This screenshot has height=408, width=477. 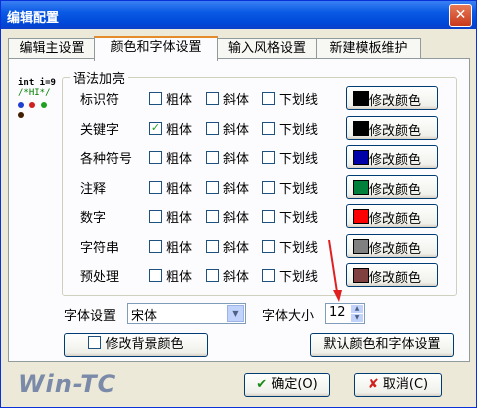 I want to click on tab-color-font: 颜色和字体设置, so click(x=156, y=48).